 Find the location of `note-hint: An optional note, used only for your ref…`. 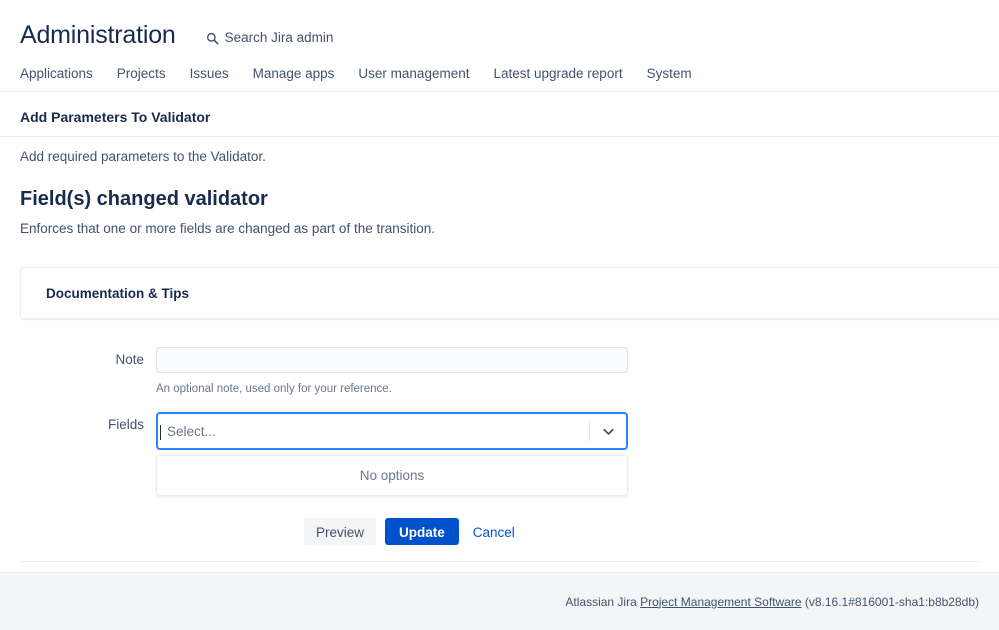

note-hint: An optional note, used only for your ref… is located at coordinates (274, 389).